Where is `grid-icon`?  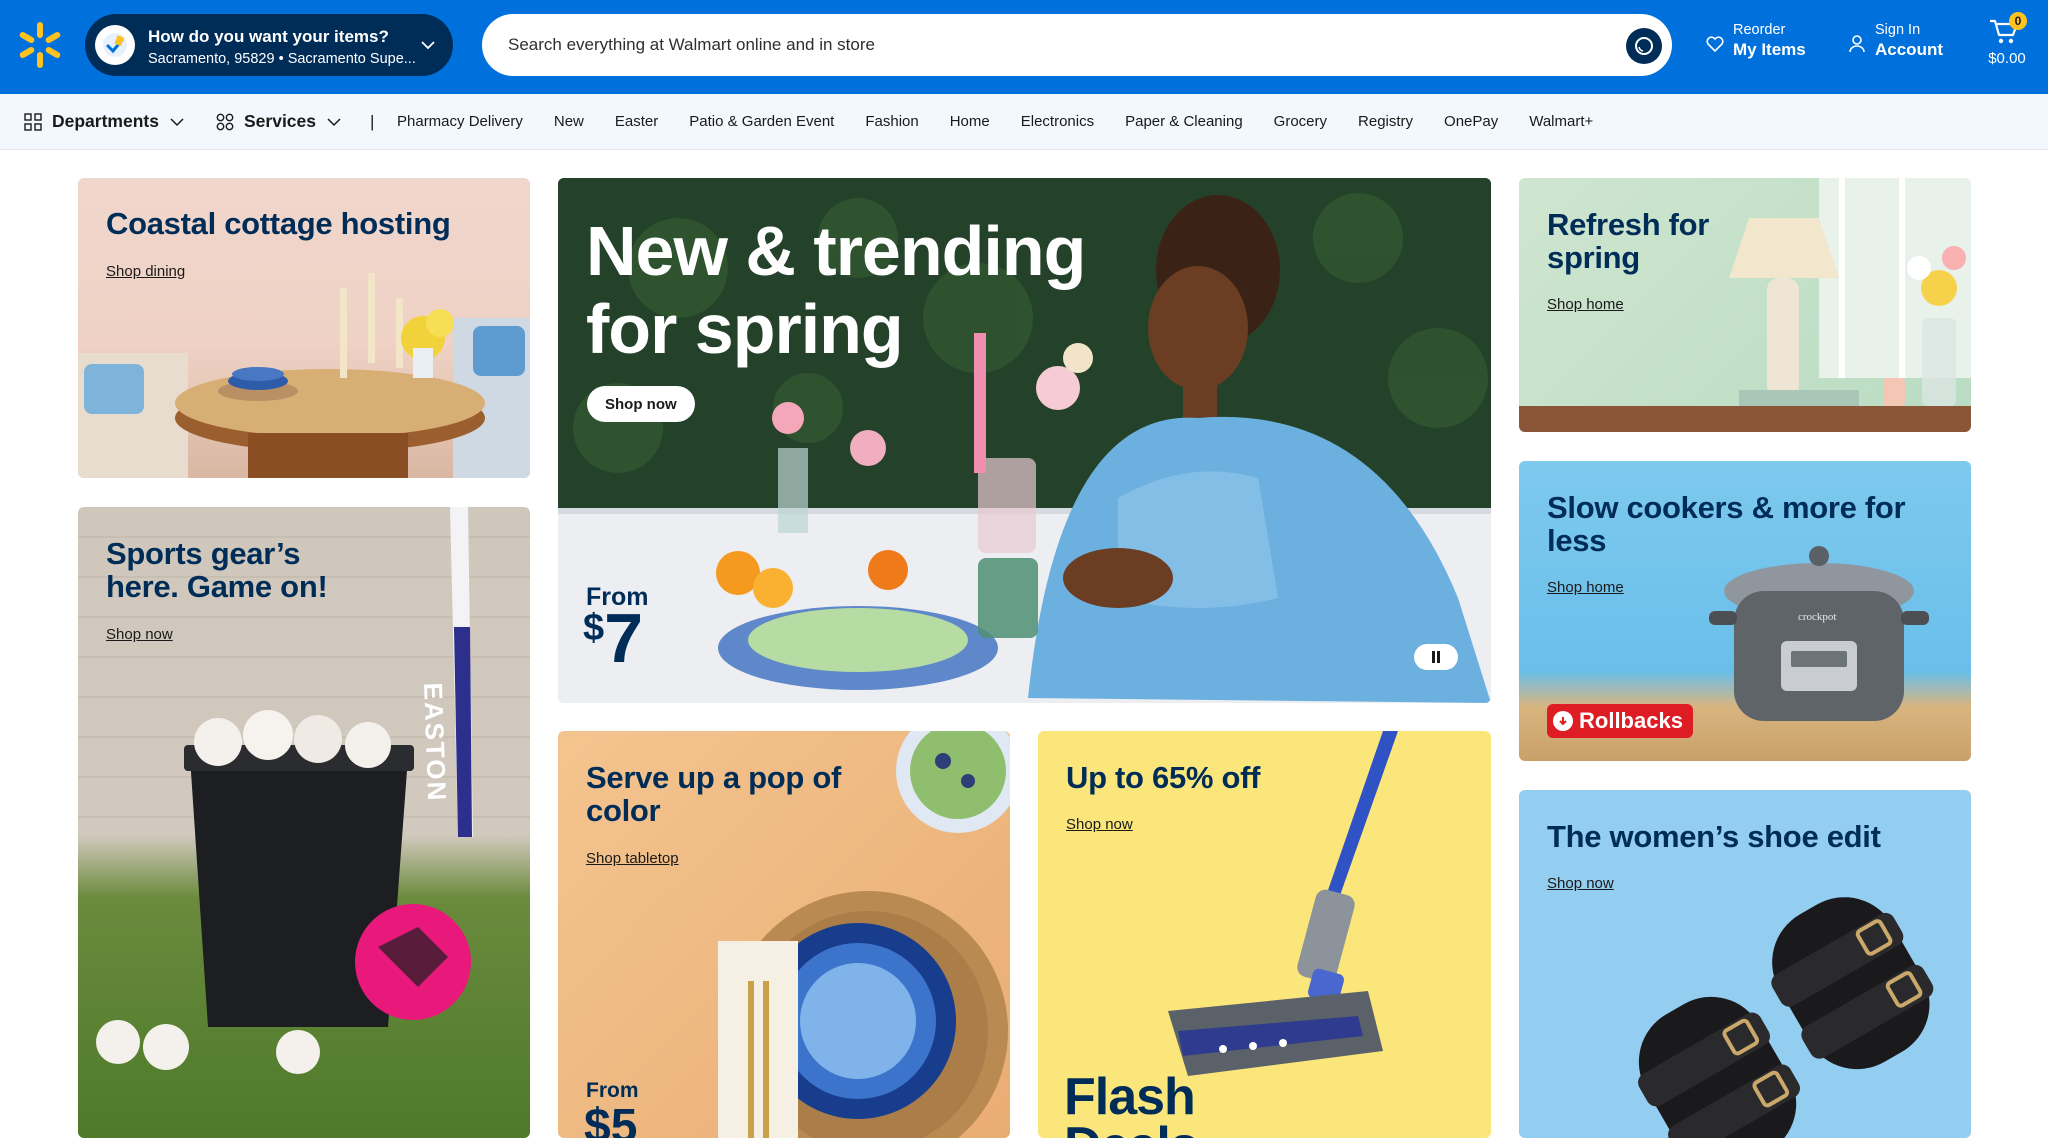
grid-icon is located at coordinates (33, 121).